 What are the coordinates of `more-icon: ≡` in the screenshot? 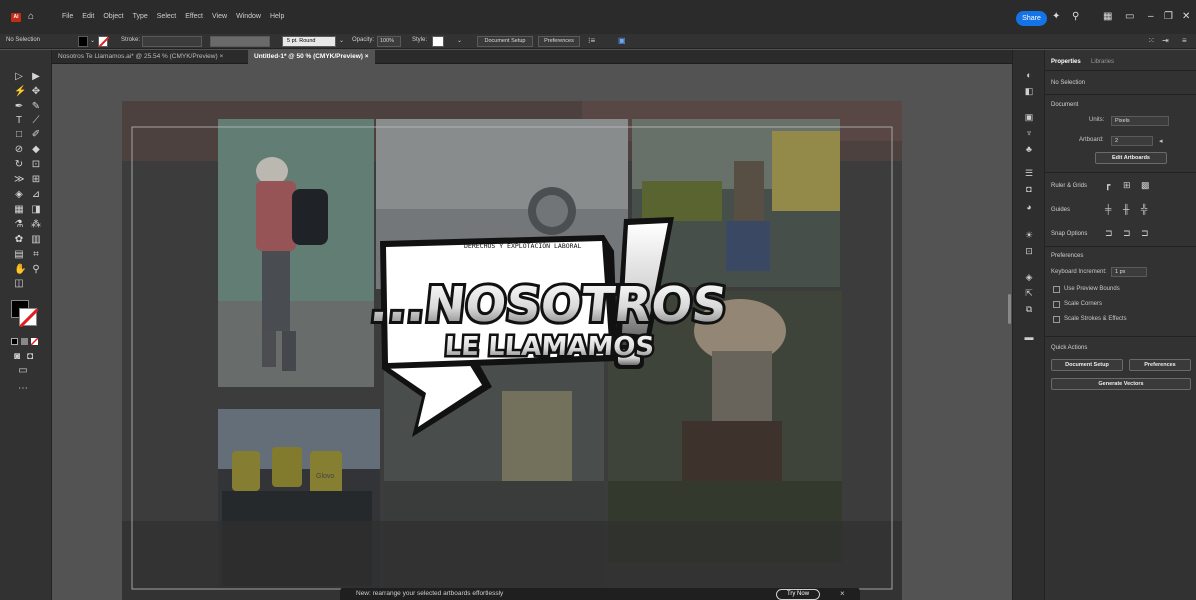 It's located at (1184, 40).